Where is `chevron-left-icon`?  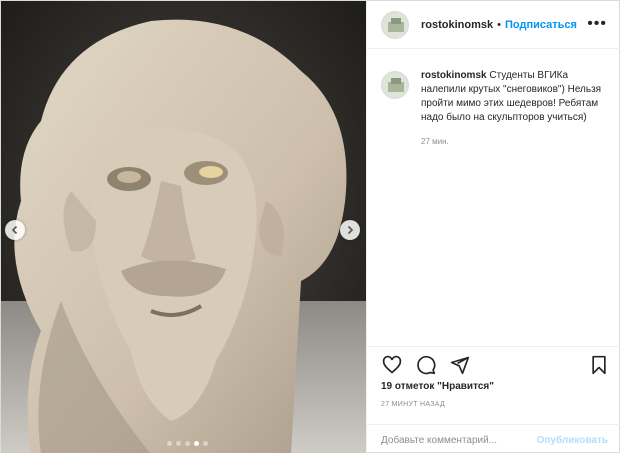 chevron-left-icon is located at coordinates (14, 230).